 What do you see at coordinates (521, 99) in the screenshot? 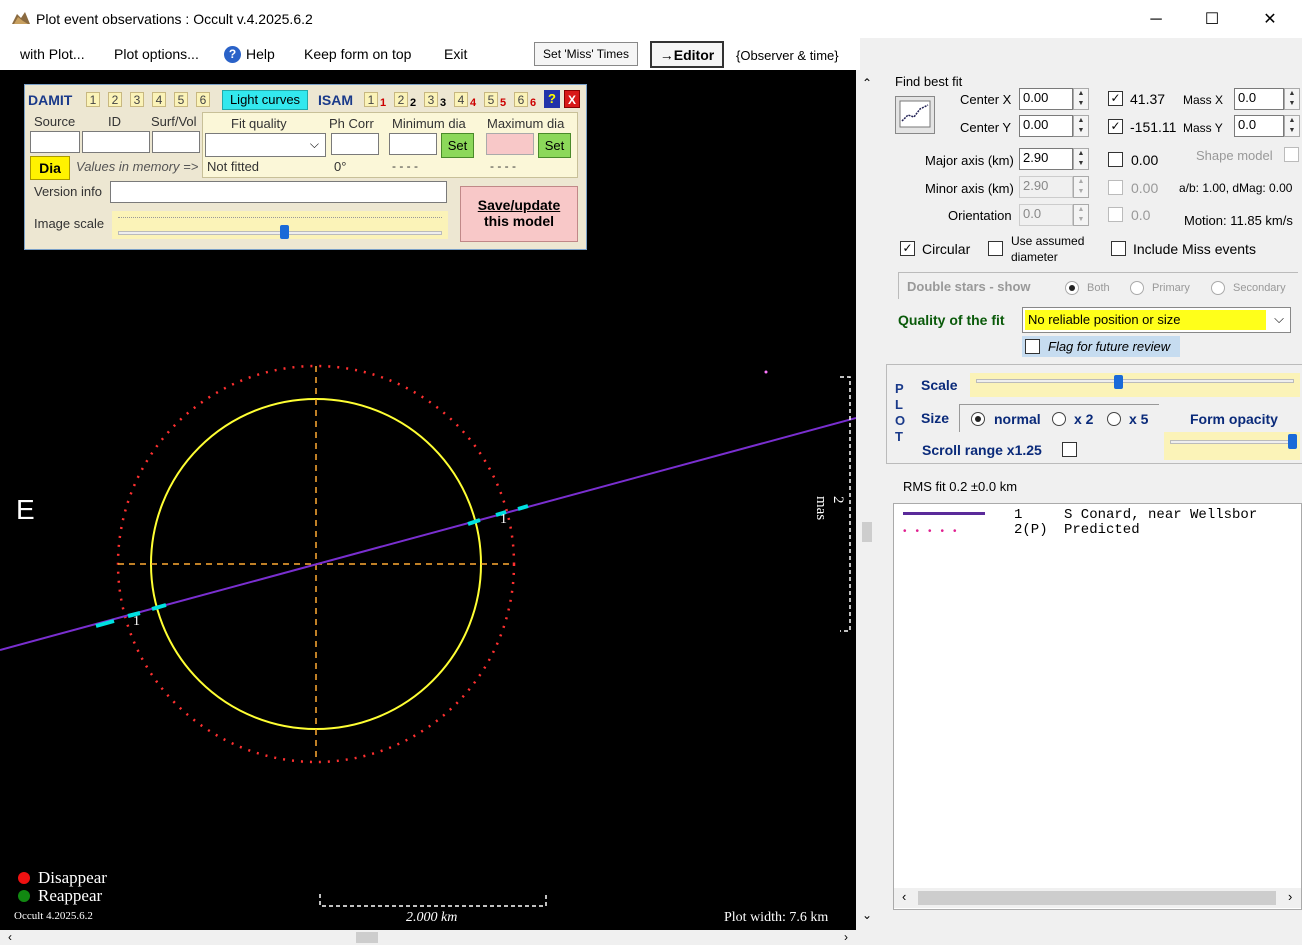
I see `isam-6: 6` at bounding box center [521, 99].